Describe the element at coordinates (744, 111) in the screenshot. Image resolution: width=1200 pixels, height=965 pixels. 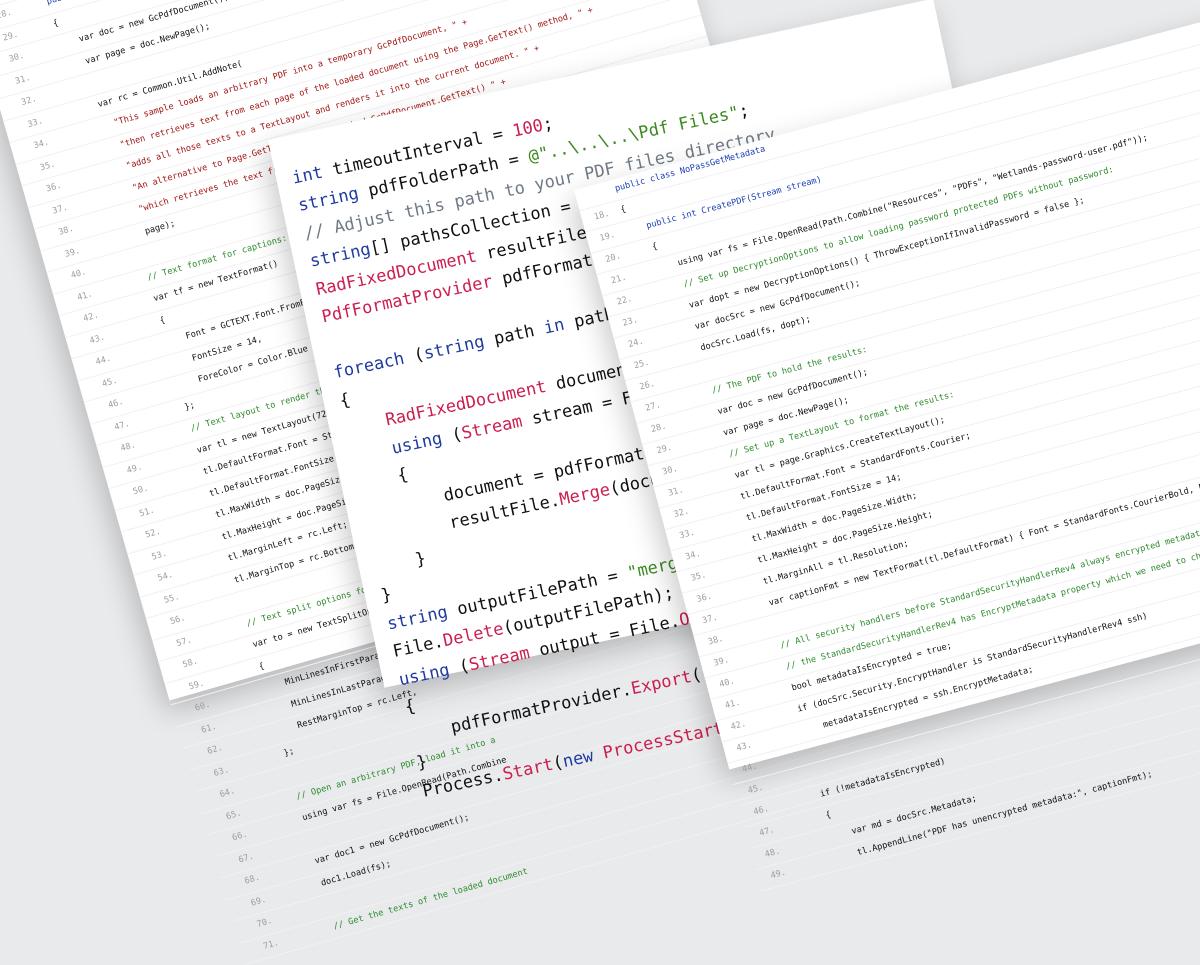
I see `code-token: ;` at that location.